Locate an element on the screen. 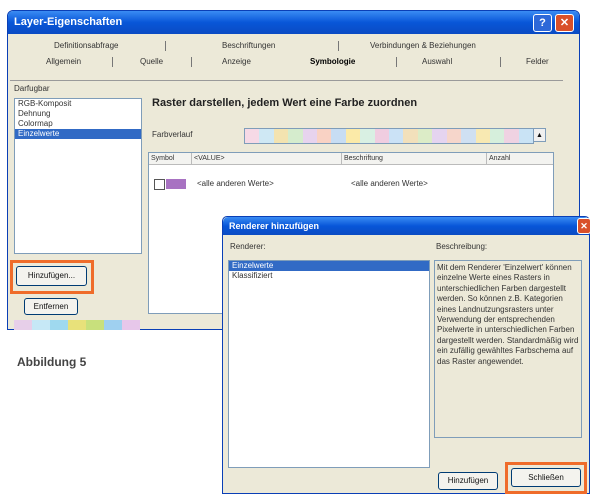 This screenshot has height=494, width=590. dialog-close-button: Schließen is located at coordinates (546, 477).